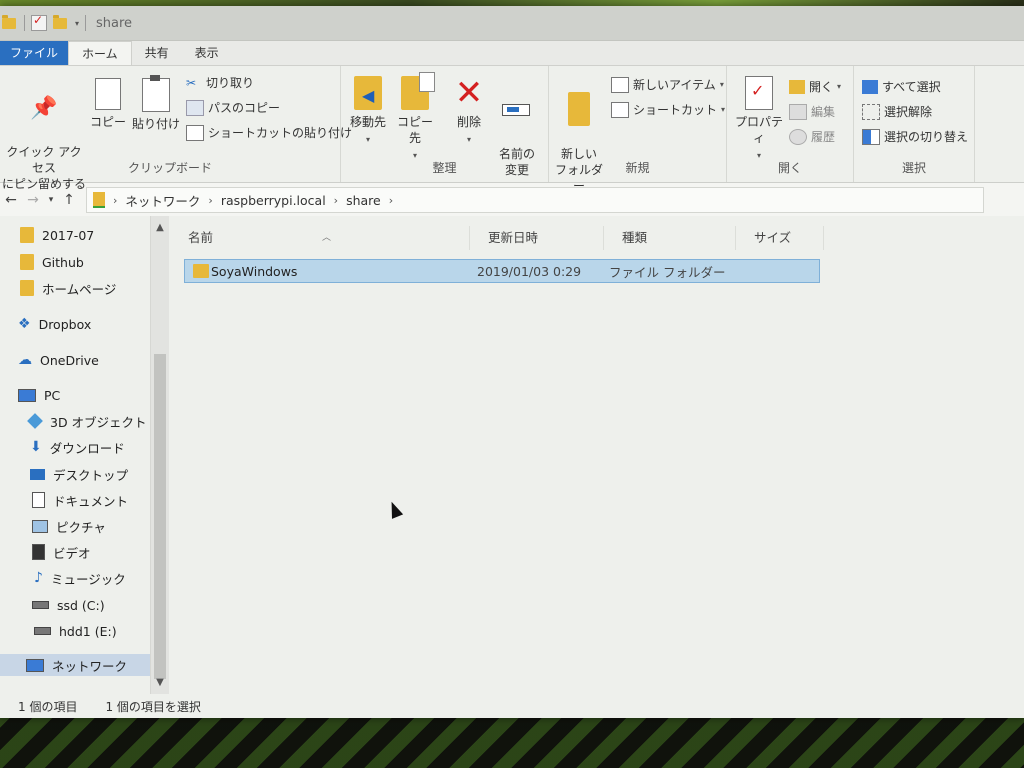 The width and height of the screenshot is (1024, 768). Describe the element at coordinates (512, 23) in the screenshot. I see `title-bar: ▾ share` at that location.